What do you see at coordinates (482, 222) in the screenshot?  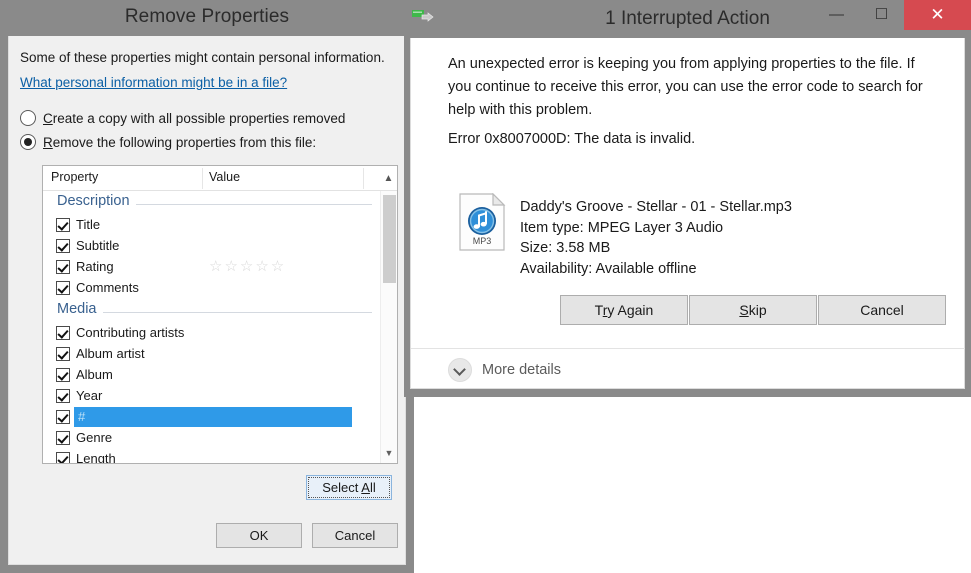 I see `mp3-file-icon: MP3` at bounding box center [482, 222].